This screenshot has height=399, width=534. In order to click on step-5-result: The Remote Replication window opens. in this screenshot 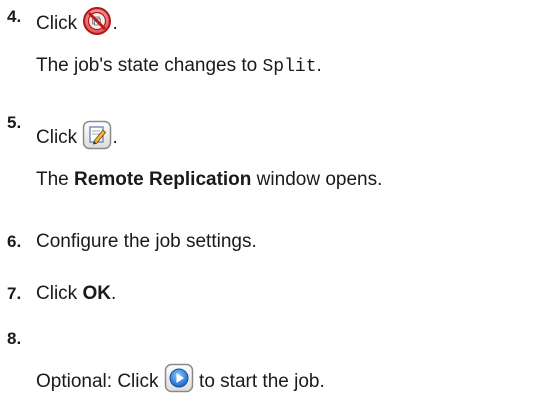, I will do `click(209, 179)`.